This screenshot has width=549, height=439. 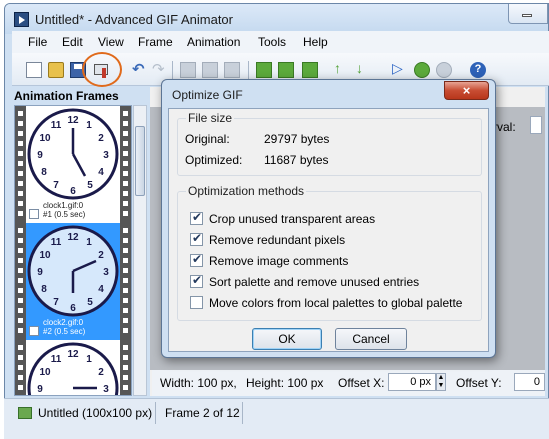 What do you see at coordinates (371, 339) in the screenshot?
I see `cancel-button: Cancel` at bounding box center [371, 339].